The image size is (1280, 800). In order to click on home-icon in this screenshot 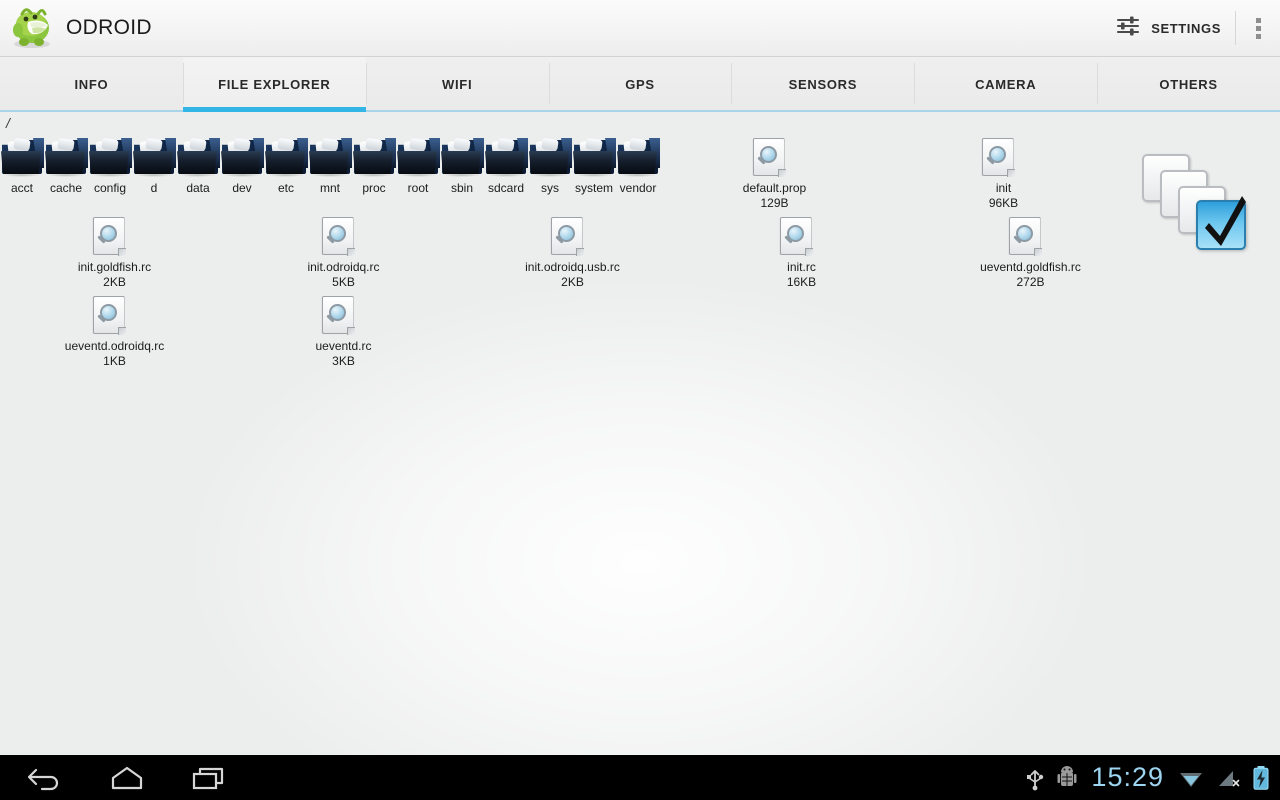, I will do `click(127, 778)`.